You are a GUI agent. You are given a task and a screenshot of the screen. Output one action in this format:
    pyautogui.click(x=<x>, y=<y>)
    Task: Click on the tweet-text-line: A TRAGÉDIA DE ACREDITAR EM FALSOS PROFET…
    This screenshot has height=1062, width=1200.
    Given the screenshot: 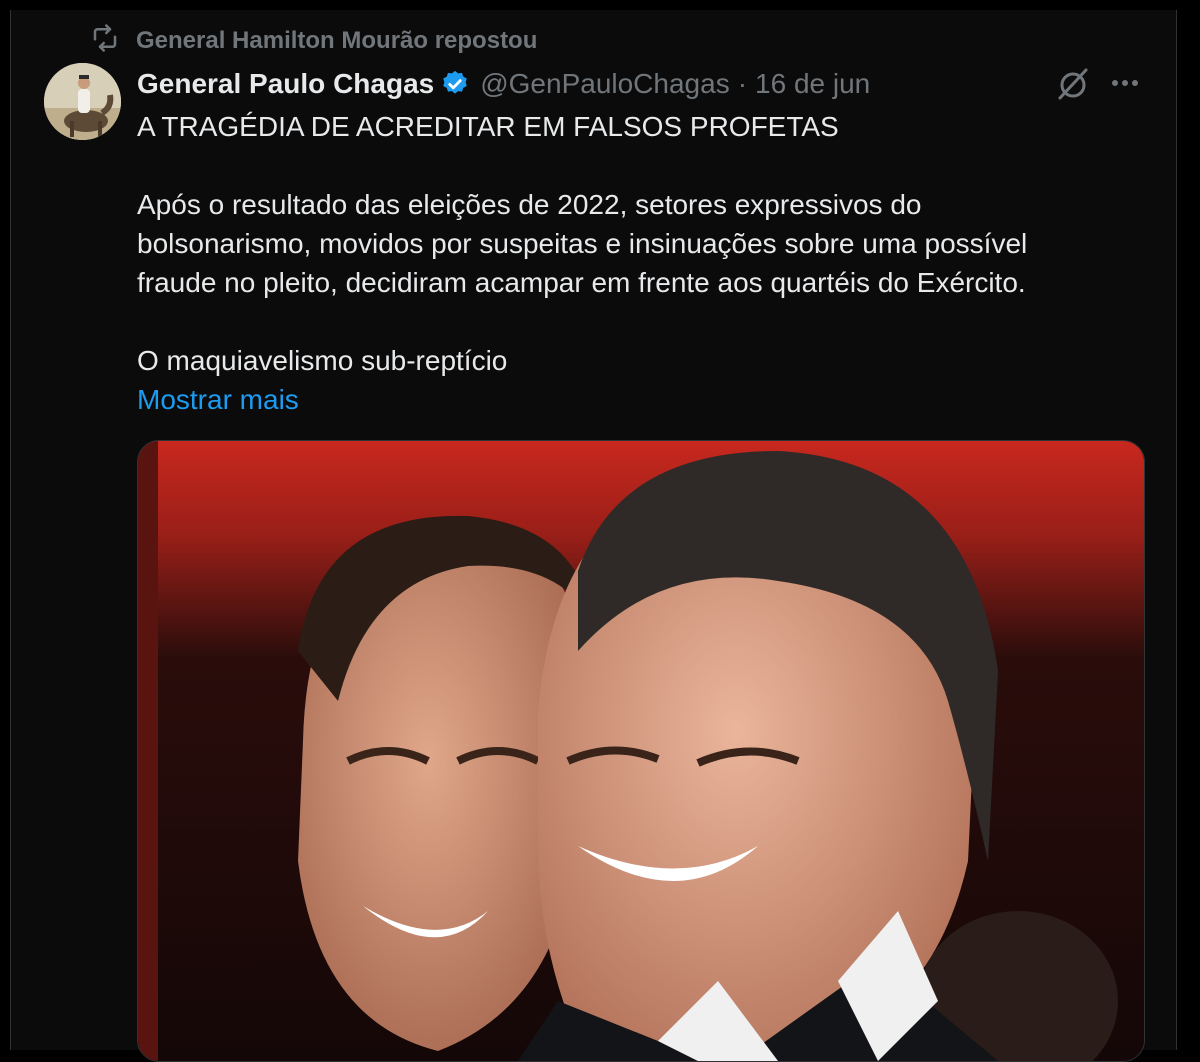 What is the action you would take?
    pyautogui.click(x=488, y=126)
    